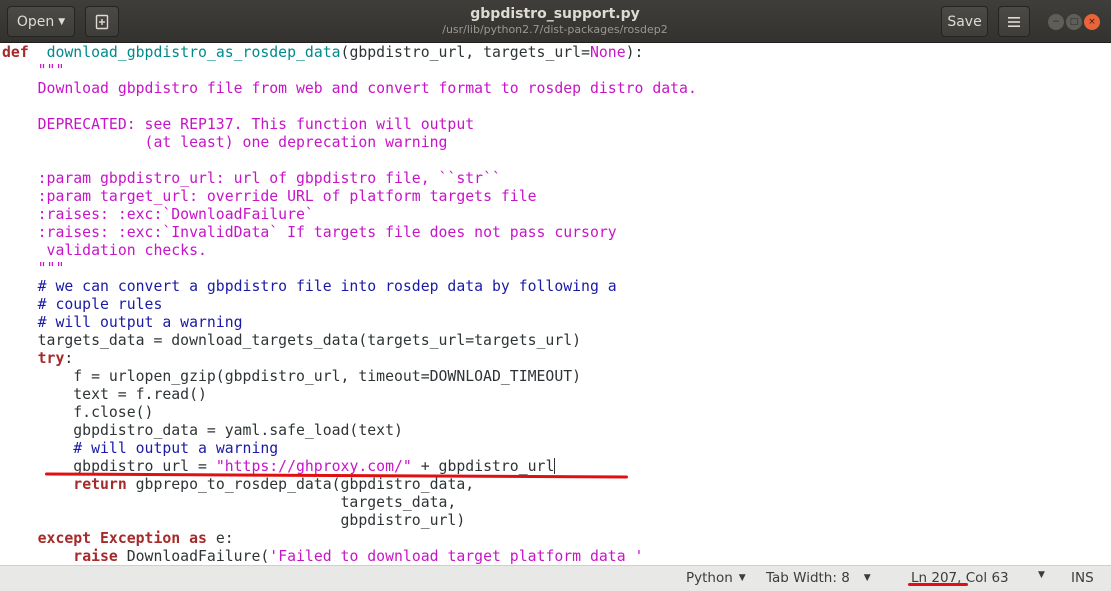  Describe the element at coordinates (349, 431) in the screenshot. I see `code-line: gbpdistro_data = yaml.safe_load(text)` at that location.